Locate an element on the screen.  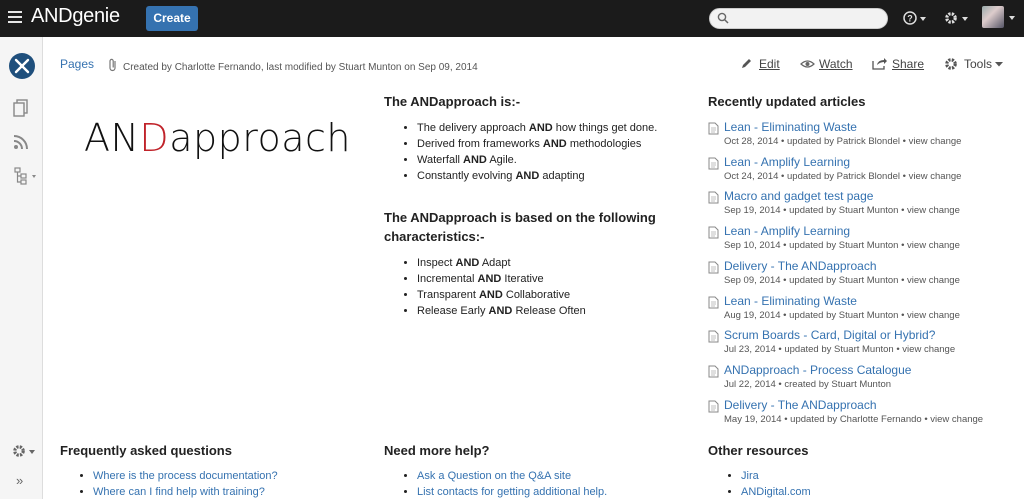
list-item: Incremental AND Iterative is located at coordinates (501, 279).